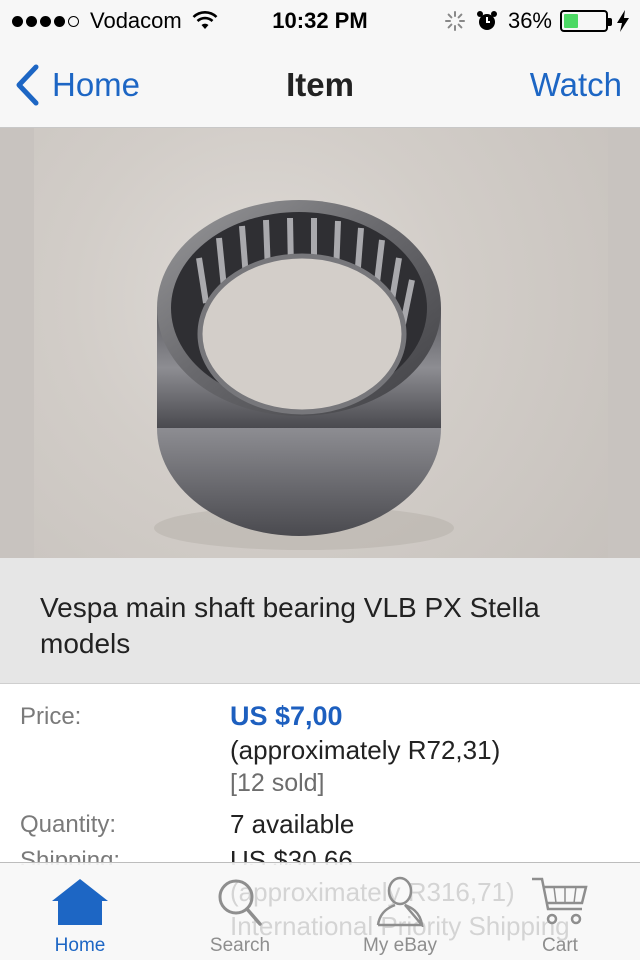 The width and height of the screenshot is (640, 960). I want to click on status-right: 36%, so click(537, 21).